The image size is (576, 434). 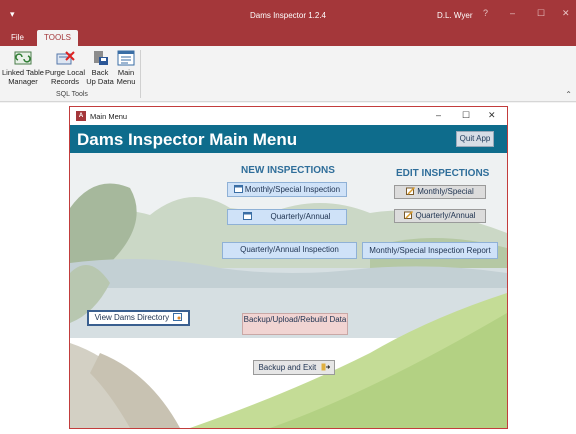 What do you see at coordinates (17, 38) in the screenshot?
I see `tab-file: File` at bounding box center [17, 38].